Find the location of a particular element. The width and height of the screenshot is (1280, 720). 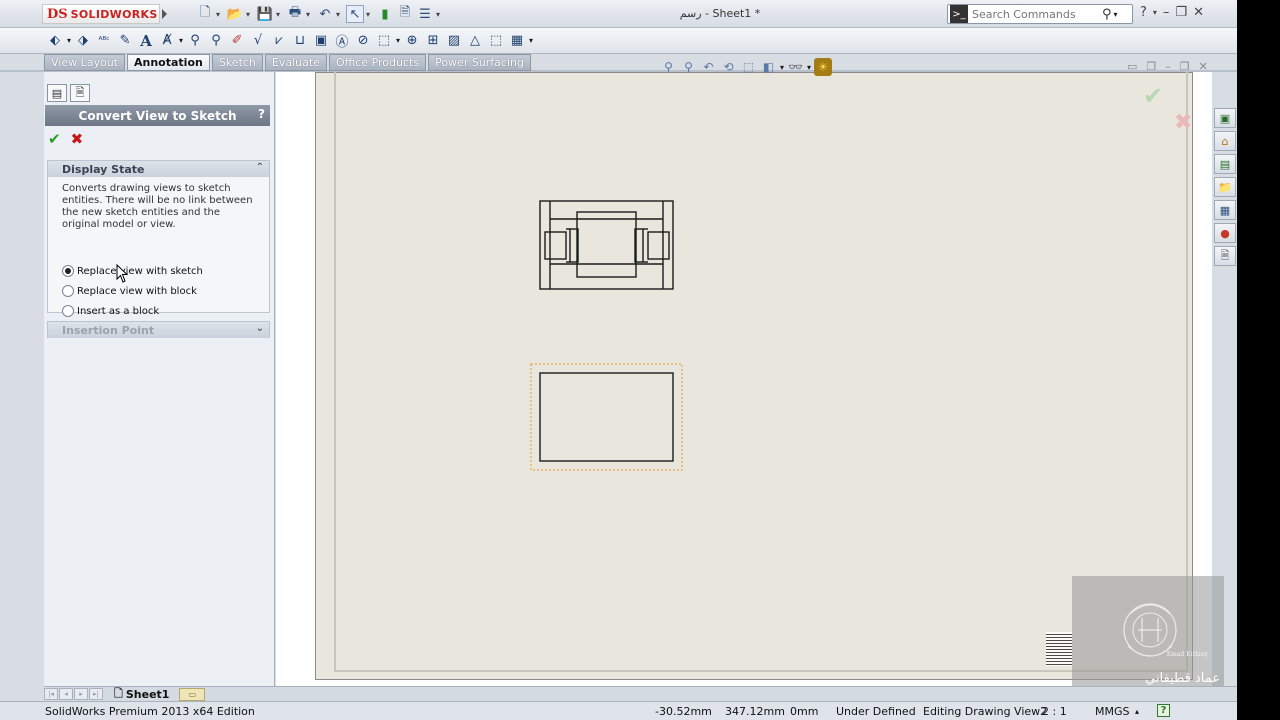

selected-view-boundary is located at coordinates (606, 417).